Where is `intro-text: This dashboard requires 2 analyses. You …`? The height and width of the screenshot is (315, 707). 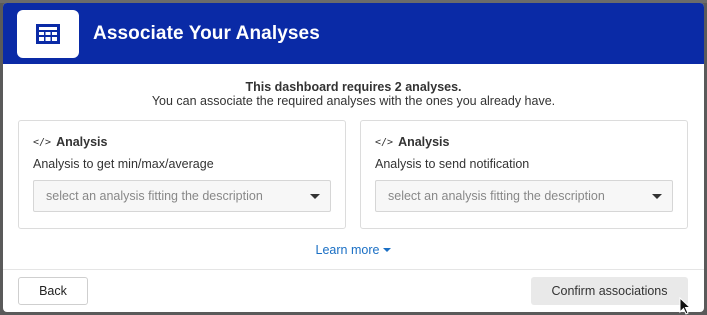 intro-text: This dashboard requires 2 analyses. You … is located at coordinates (353, 94).